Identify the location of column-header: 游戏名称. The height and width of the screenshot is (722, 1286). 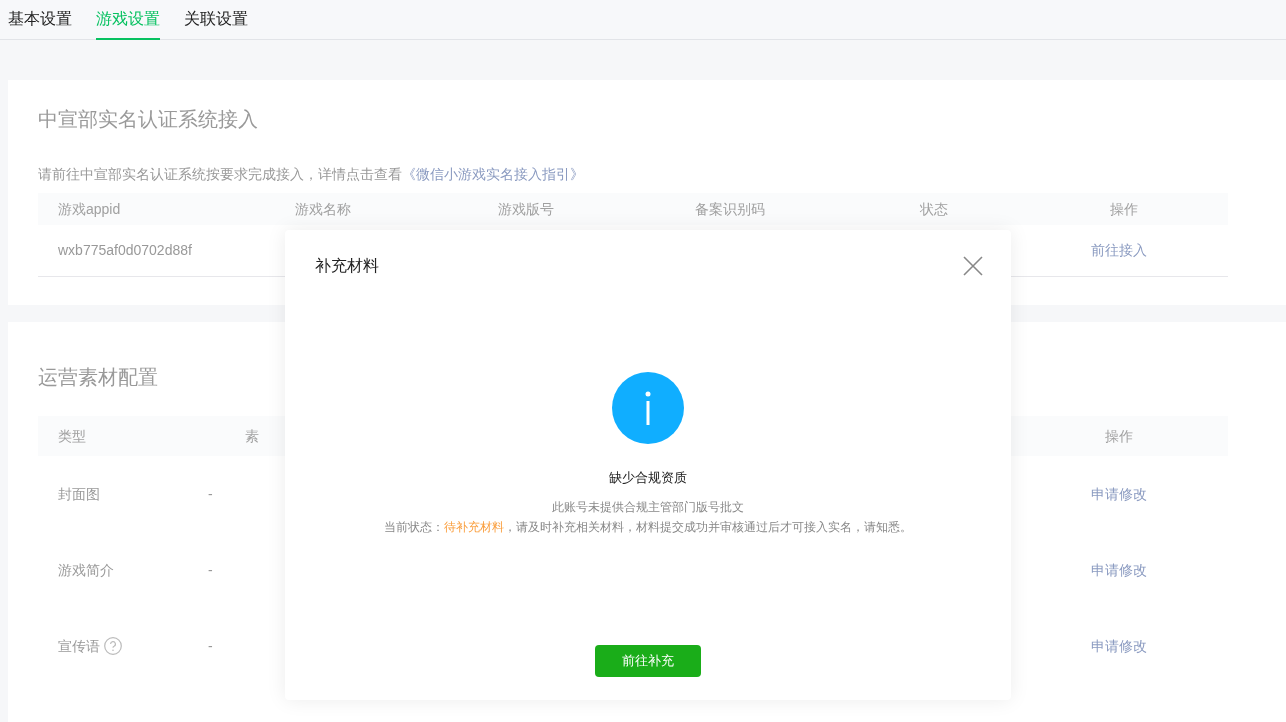
(323, 209).